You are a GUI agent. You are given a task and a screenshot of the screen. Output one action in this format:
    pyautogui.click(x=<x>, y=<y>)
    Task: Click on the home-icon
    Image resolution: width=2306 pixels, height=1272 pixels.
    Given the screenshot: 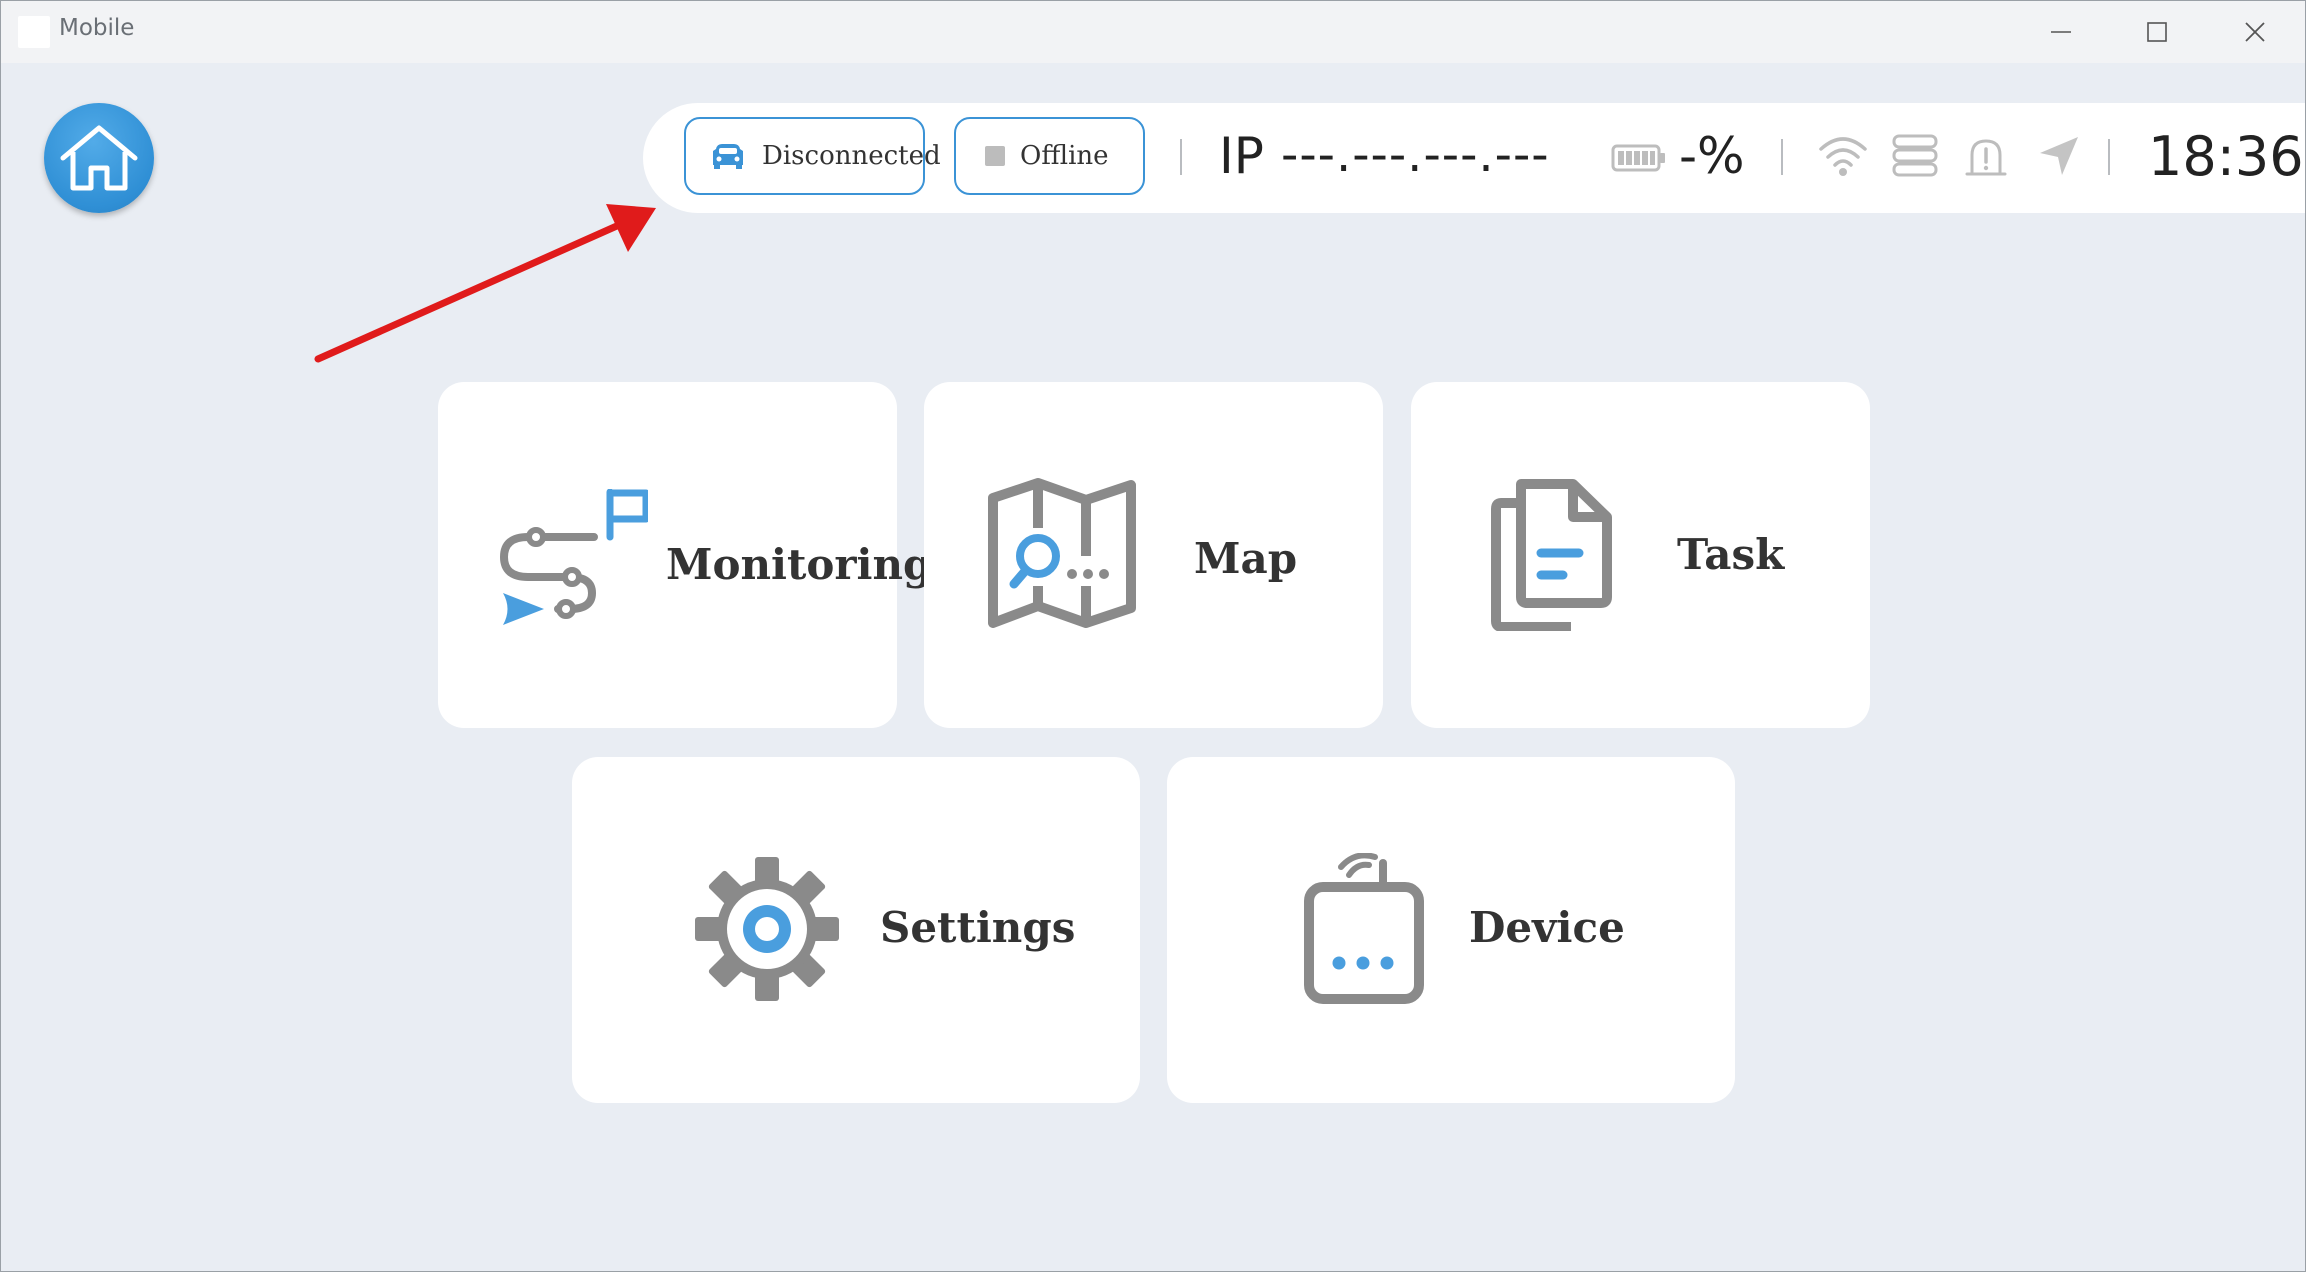 What is the action you would take?
    pyautogui.click(x=99, y=158)
    